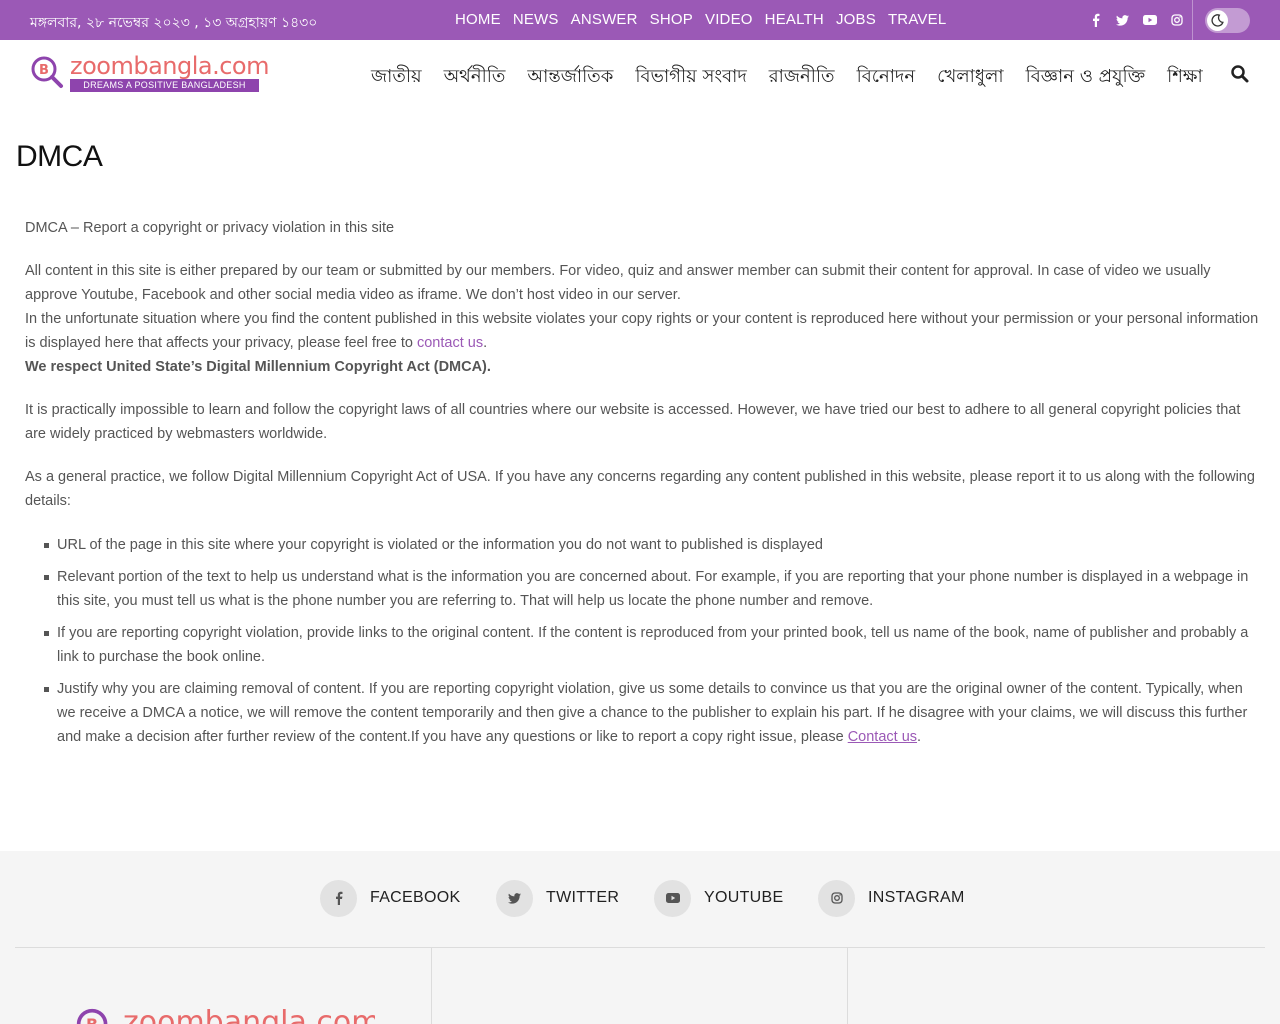  I want to click on nav-science-tech: বিজ্ঞান ও প্রযুক্তি, so click(1086, 77).